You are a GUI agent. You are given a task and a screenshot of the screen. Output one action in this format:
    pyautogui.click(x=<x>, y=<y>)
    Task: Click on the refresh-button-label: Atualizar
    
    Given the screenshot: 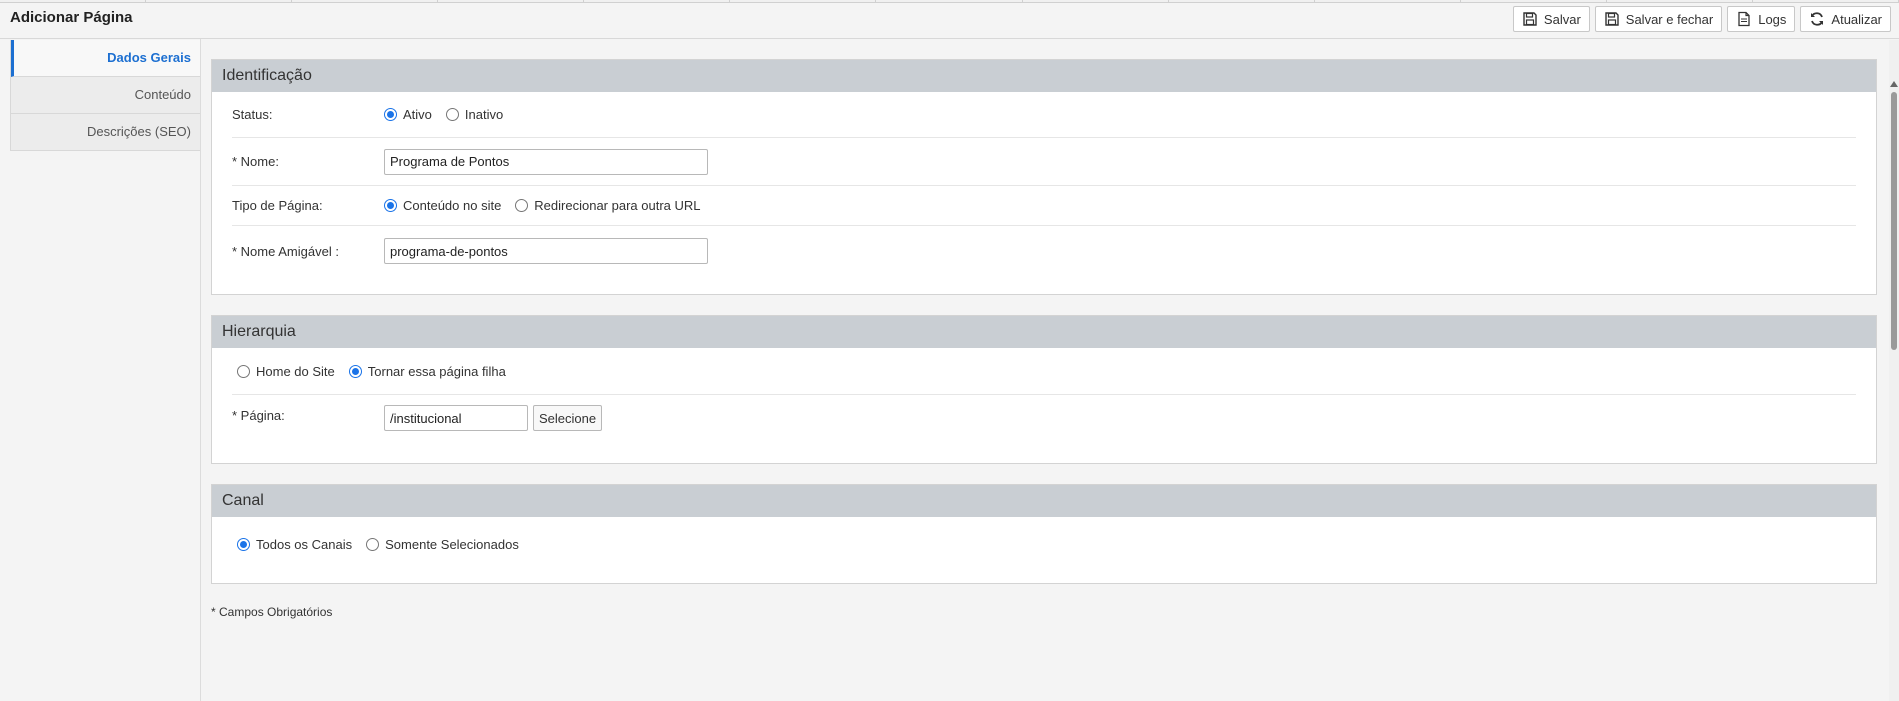 What is the action you would take?
    pyautogui.click(x=1856, y=19)
    